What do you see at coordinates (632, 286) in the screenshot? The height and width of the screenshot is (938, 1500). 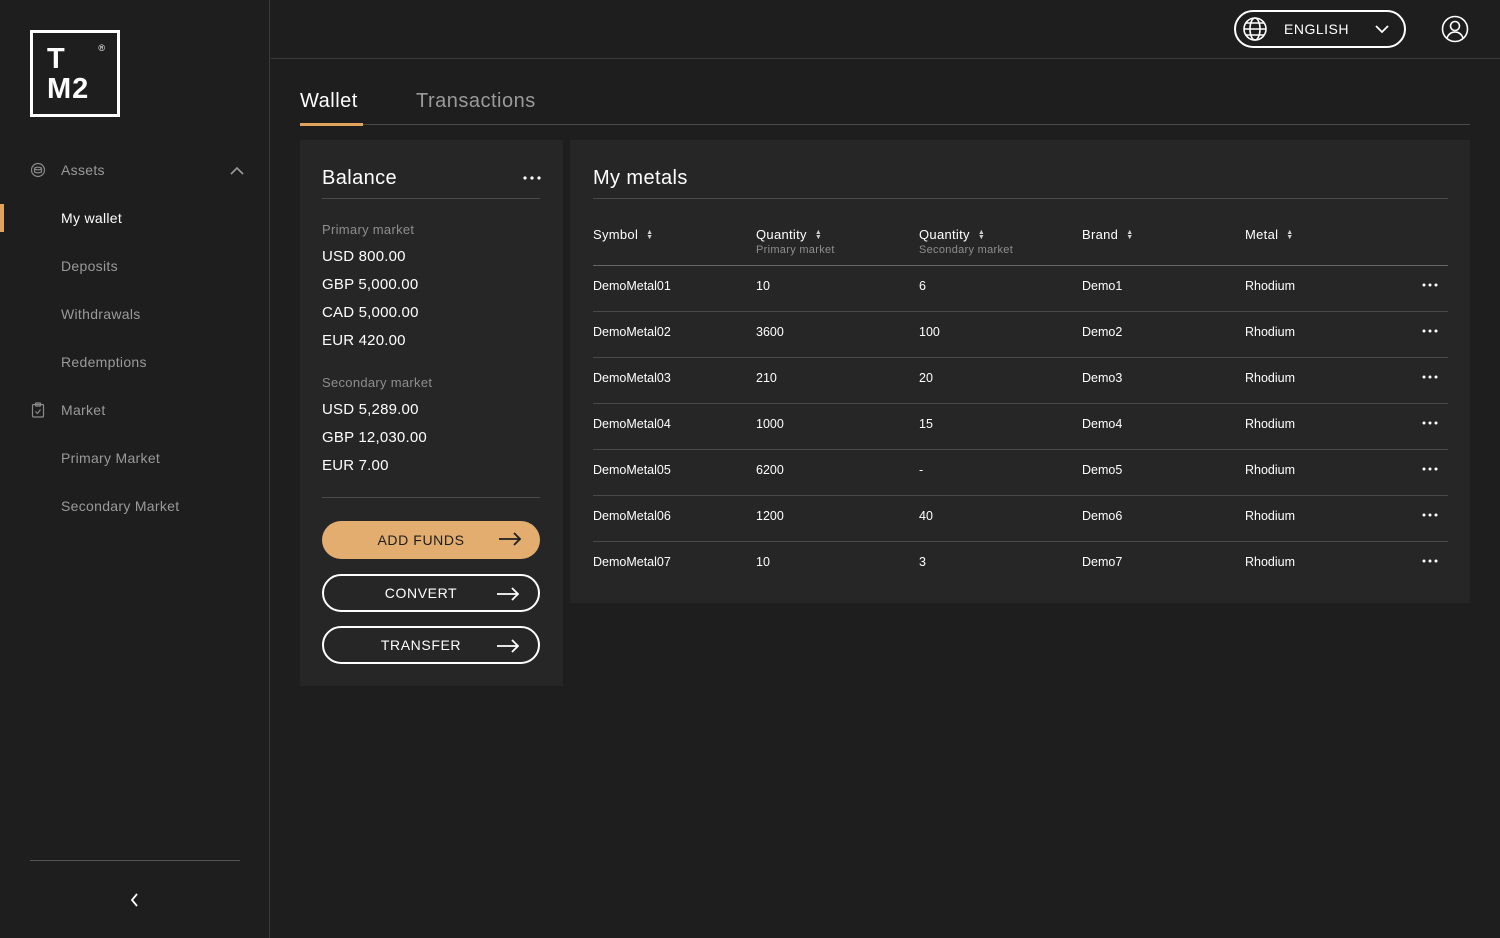 I see `table-cell: DemoMetal01` at bounding box center [632, 286].